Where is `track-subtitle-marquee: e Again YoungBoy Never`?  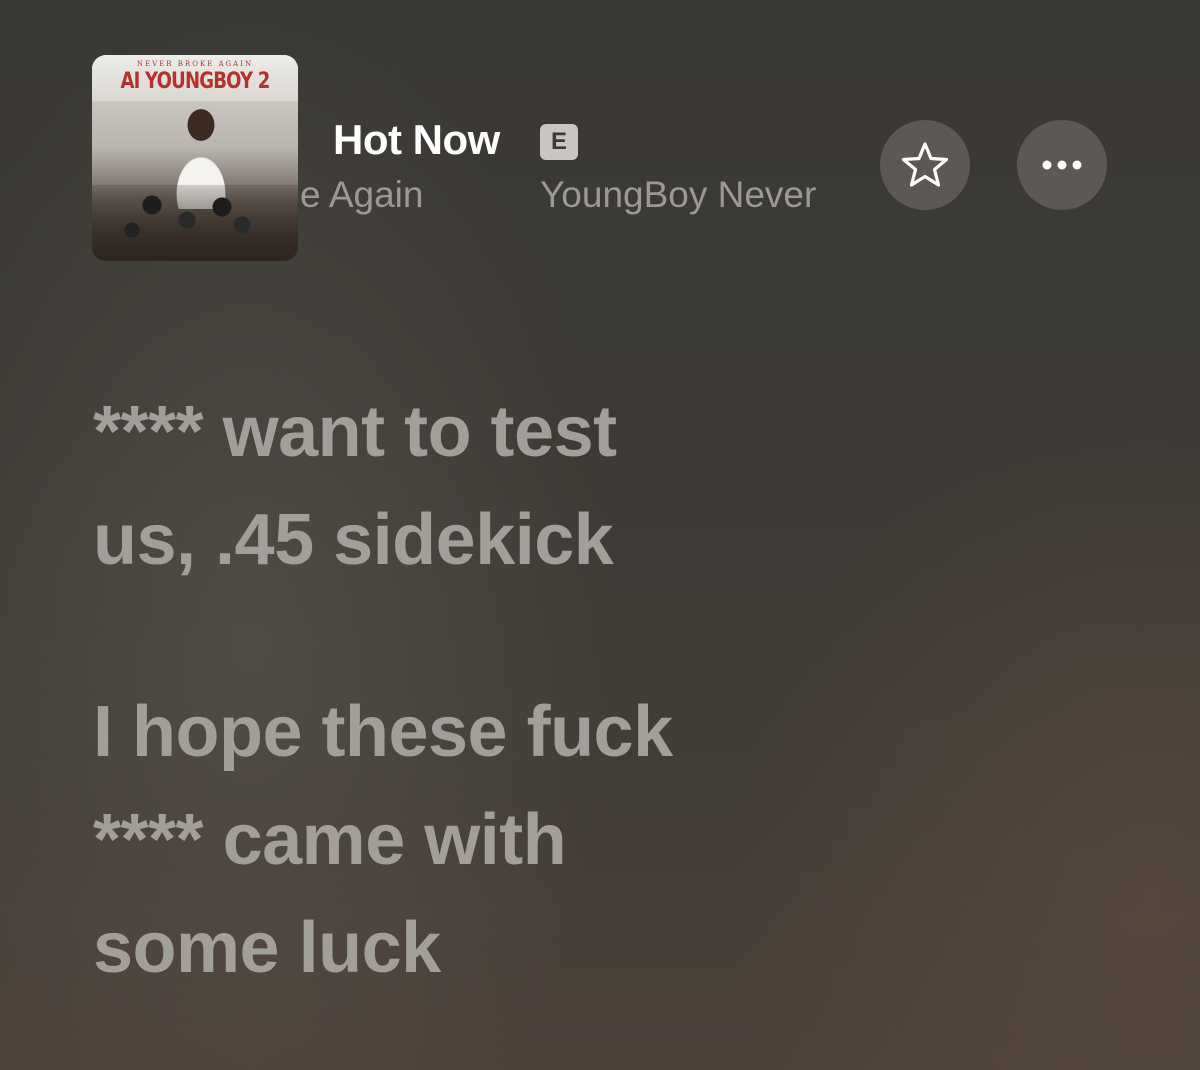 track-subtitle-marquee: e Again YoungBoy Never is located at coordinates (580, 196).